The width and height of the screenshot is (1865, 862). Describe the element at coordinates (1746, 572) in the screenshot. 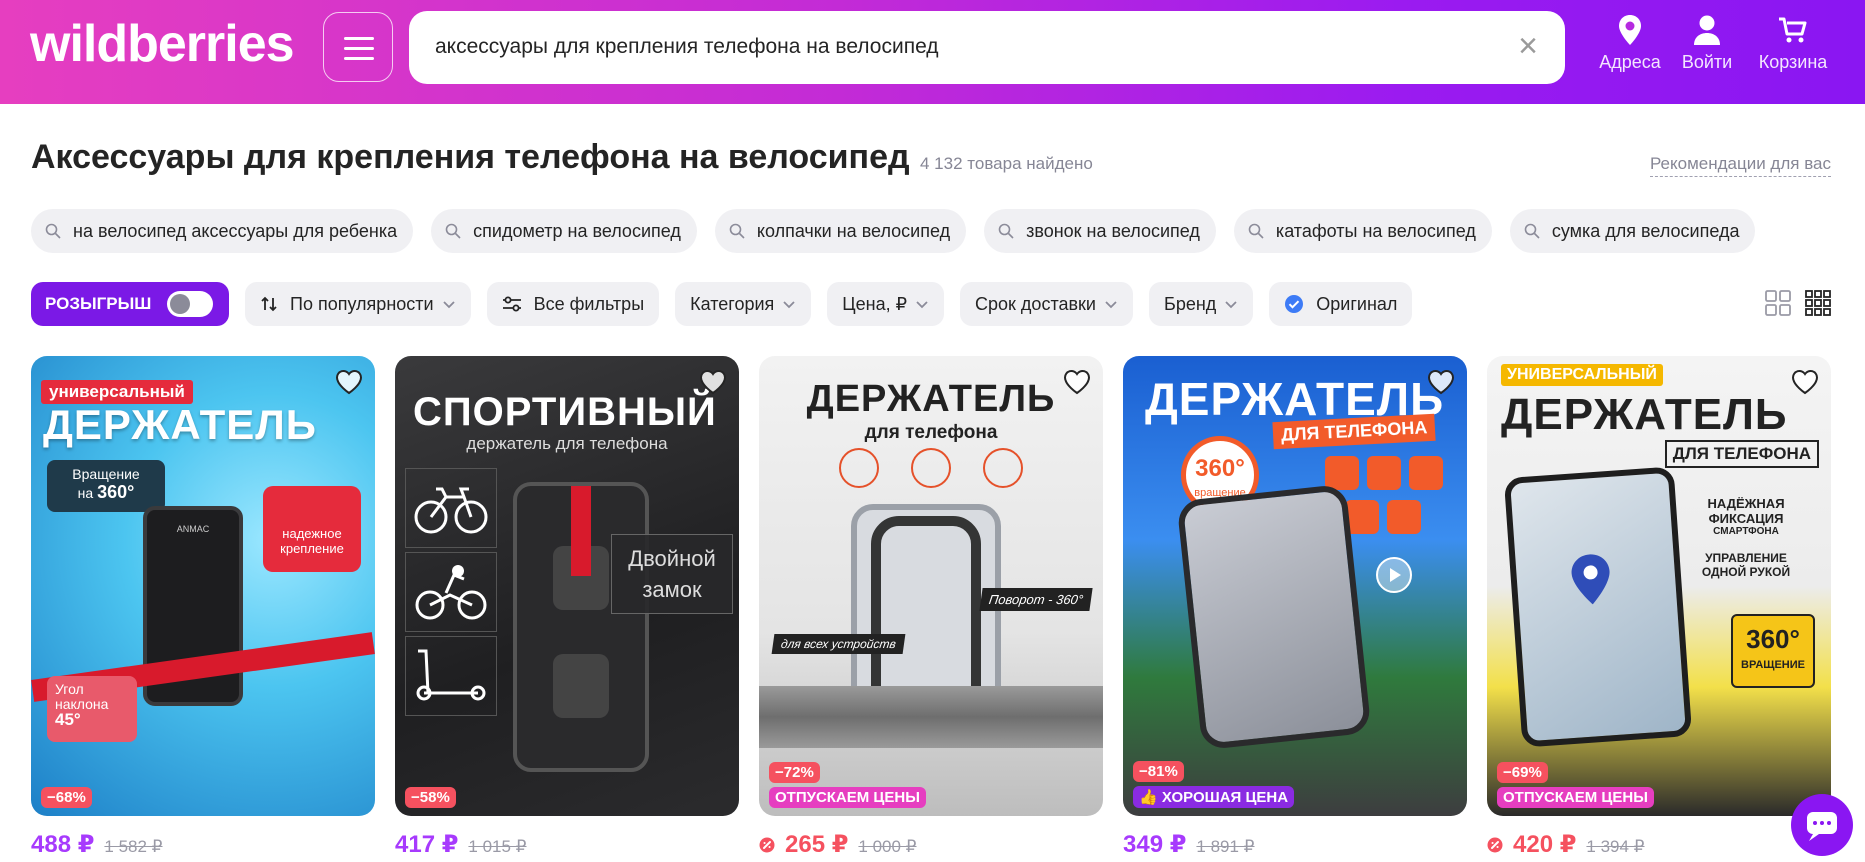

I see `feature-2-sub: ОДНОЙ РУКОЙ` at that location.